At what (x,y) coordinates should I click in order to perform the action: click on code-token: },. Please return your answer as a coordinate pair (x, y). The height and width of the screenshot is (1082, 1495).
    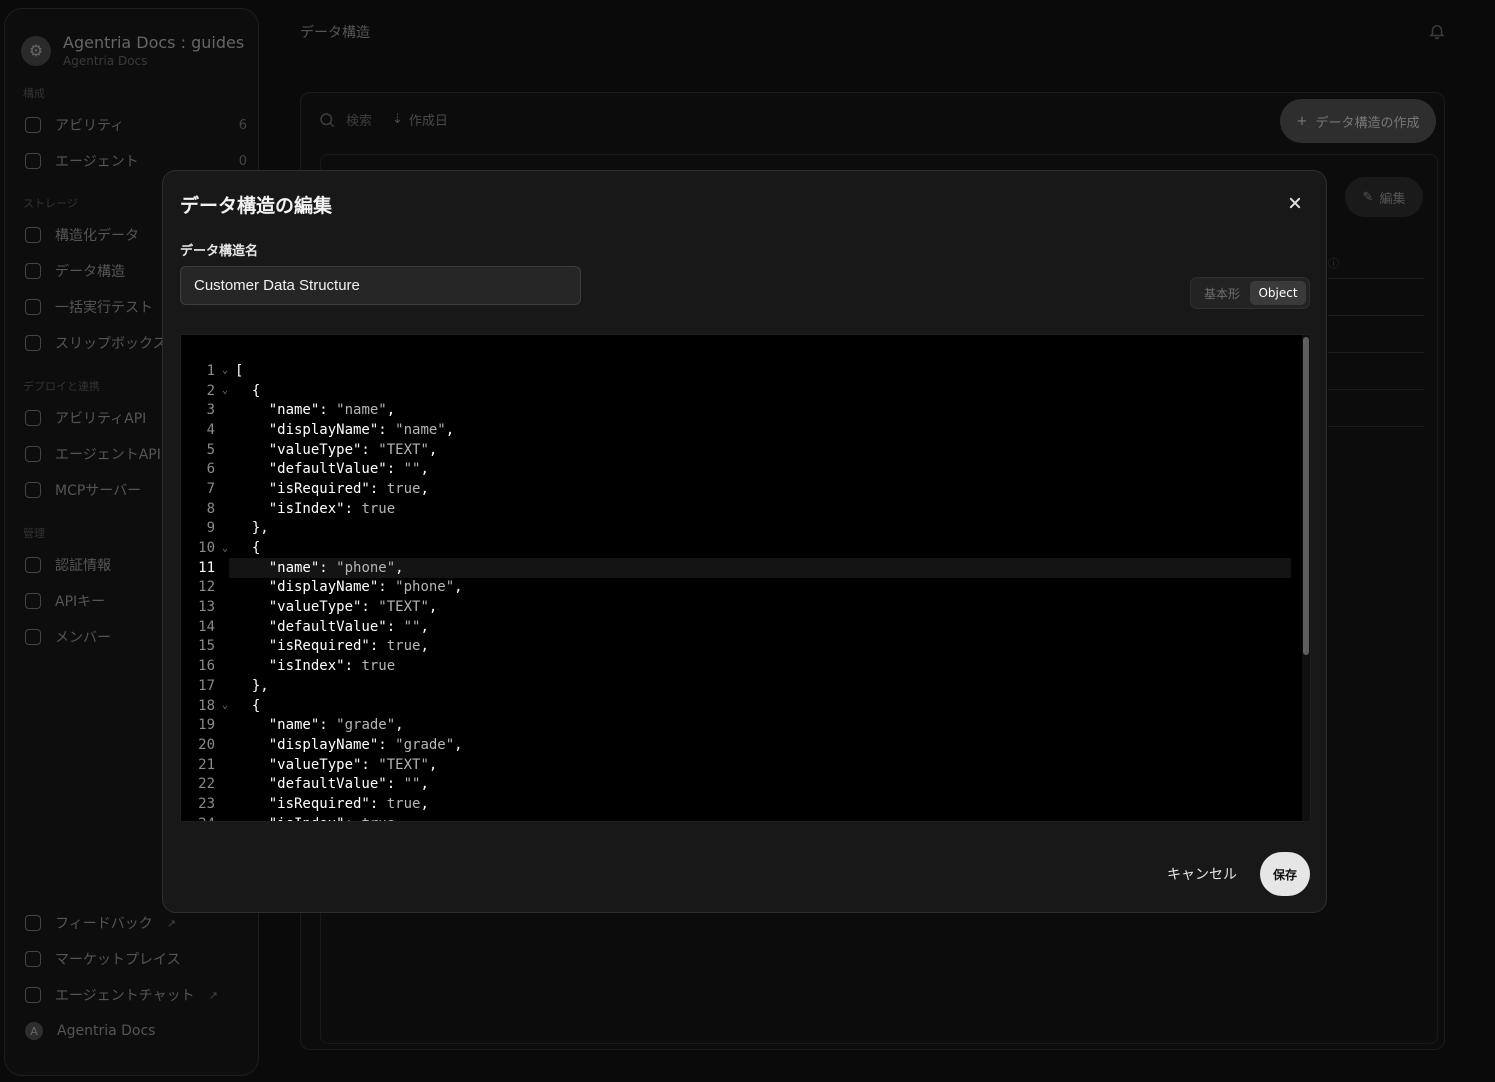
    Looking at the image, I should click on (252, 528).